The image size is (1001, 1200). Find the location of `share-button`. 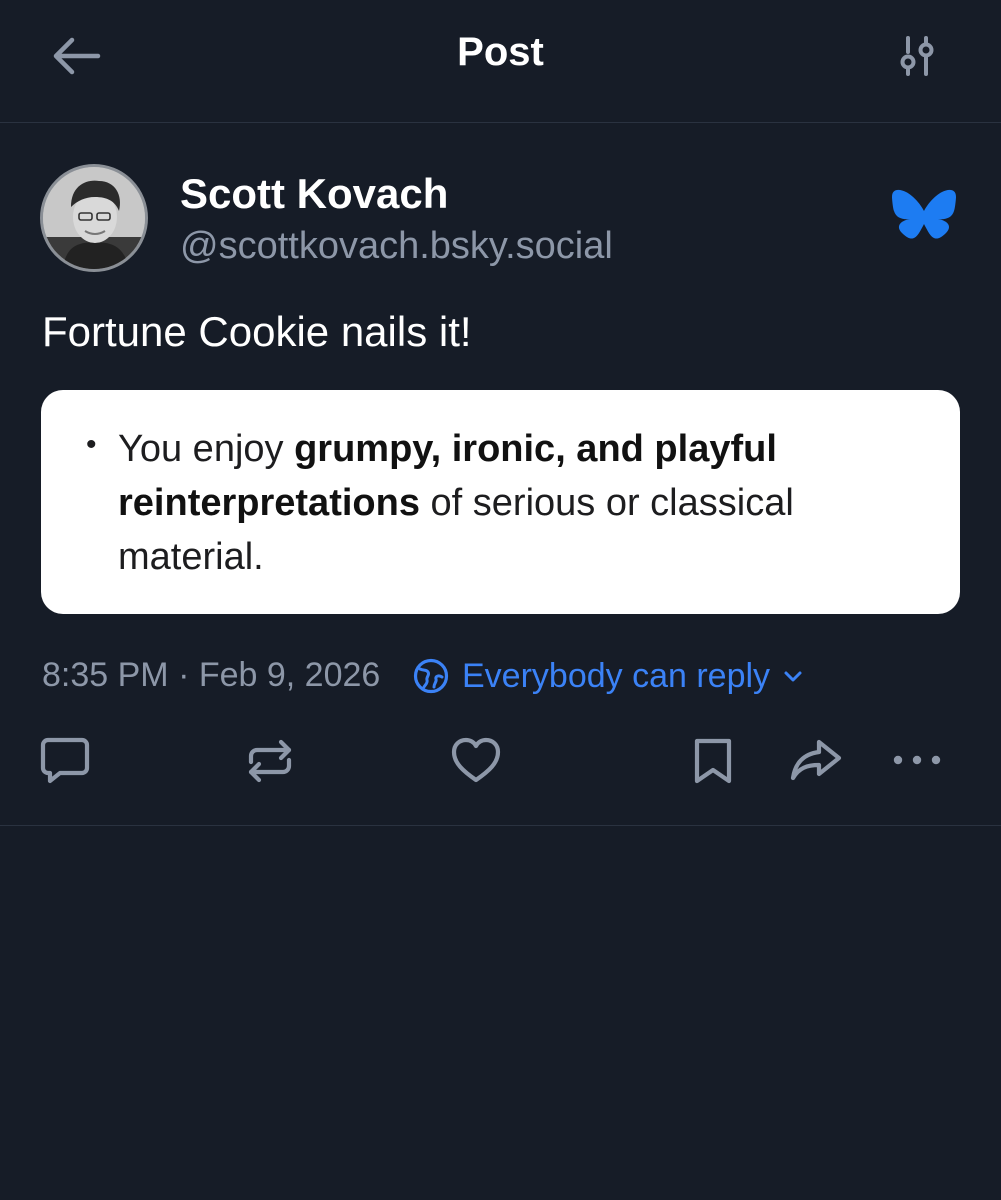

share-button is located at coordinates (816, 761).